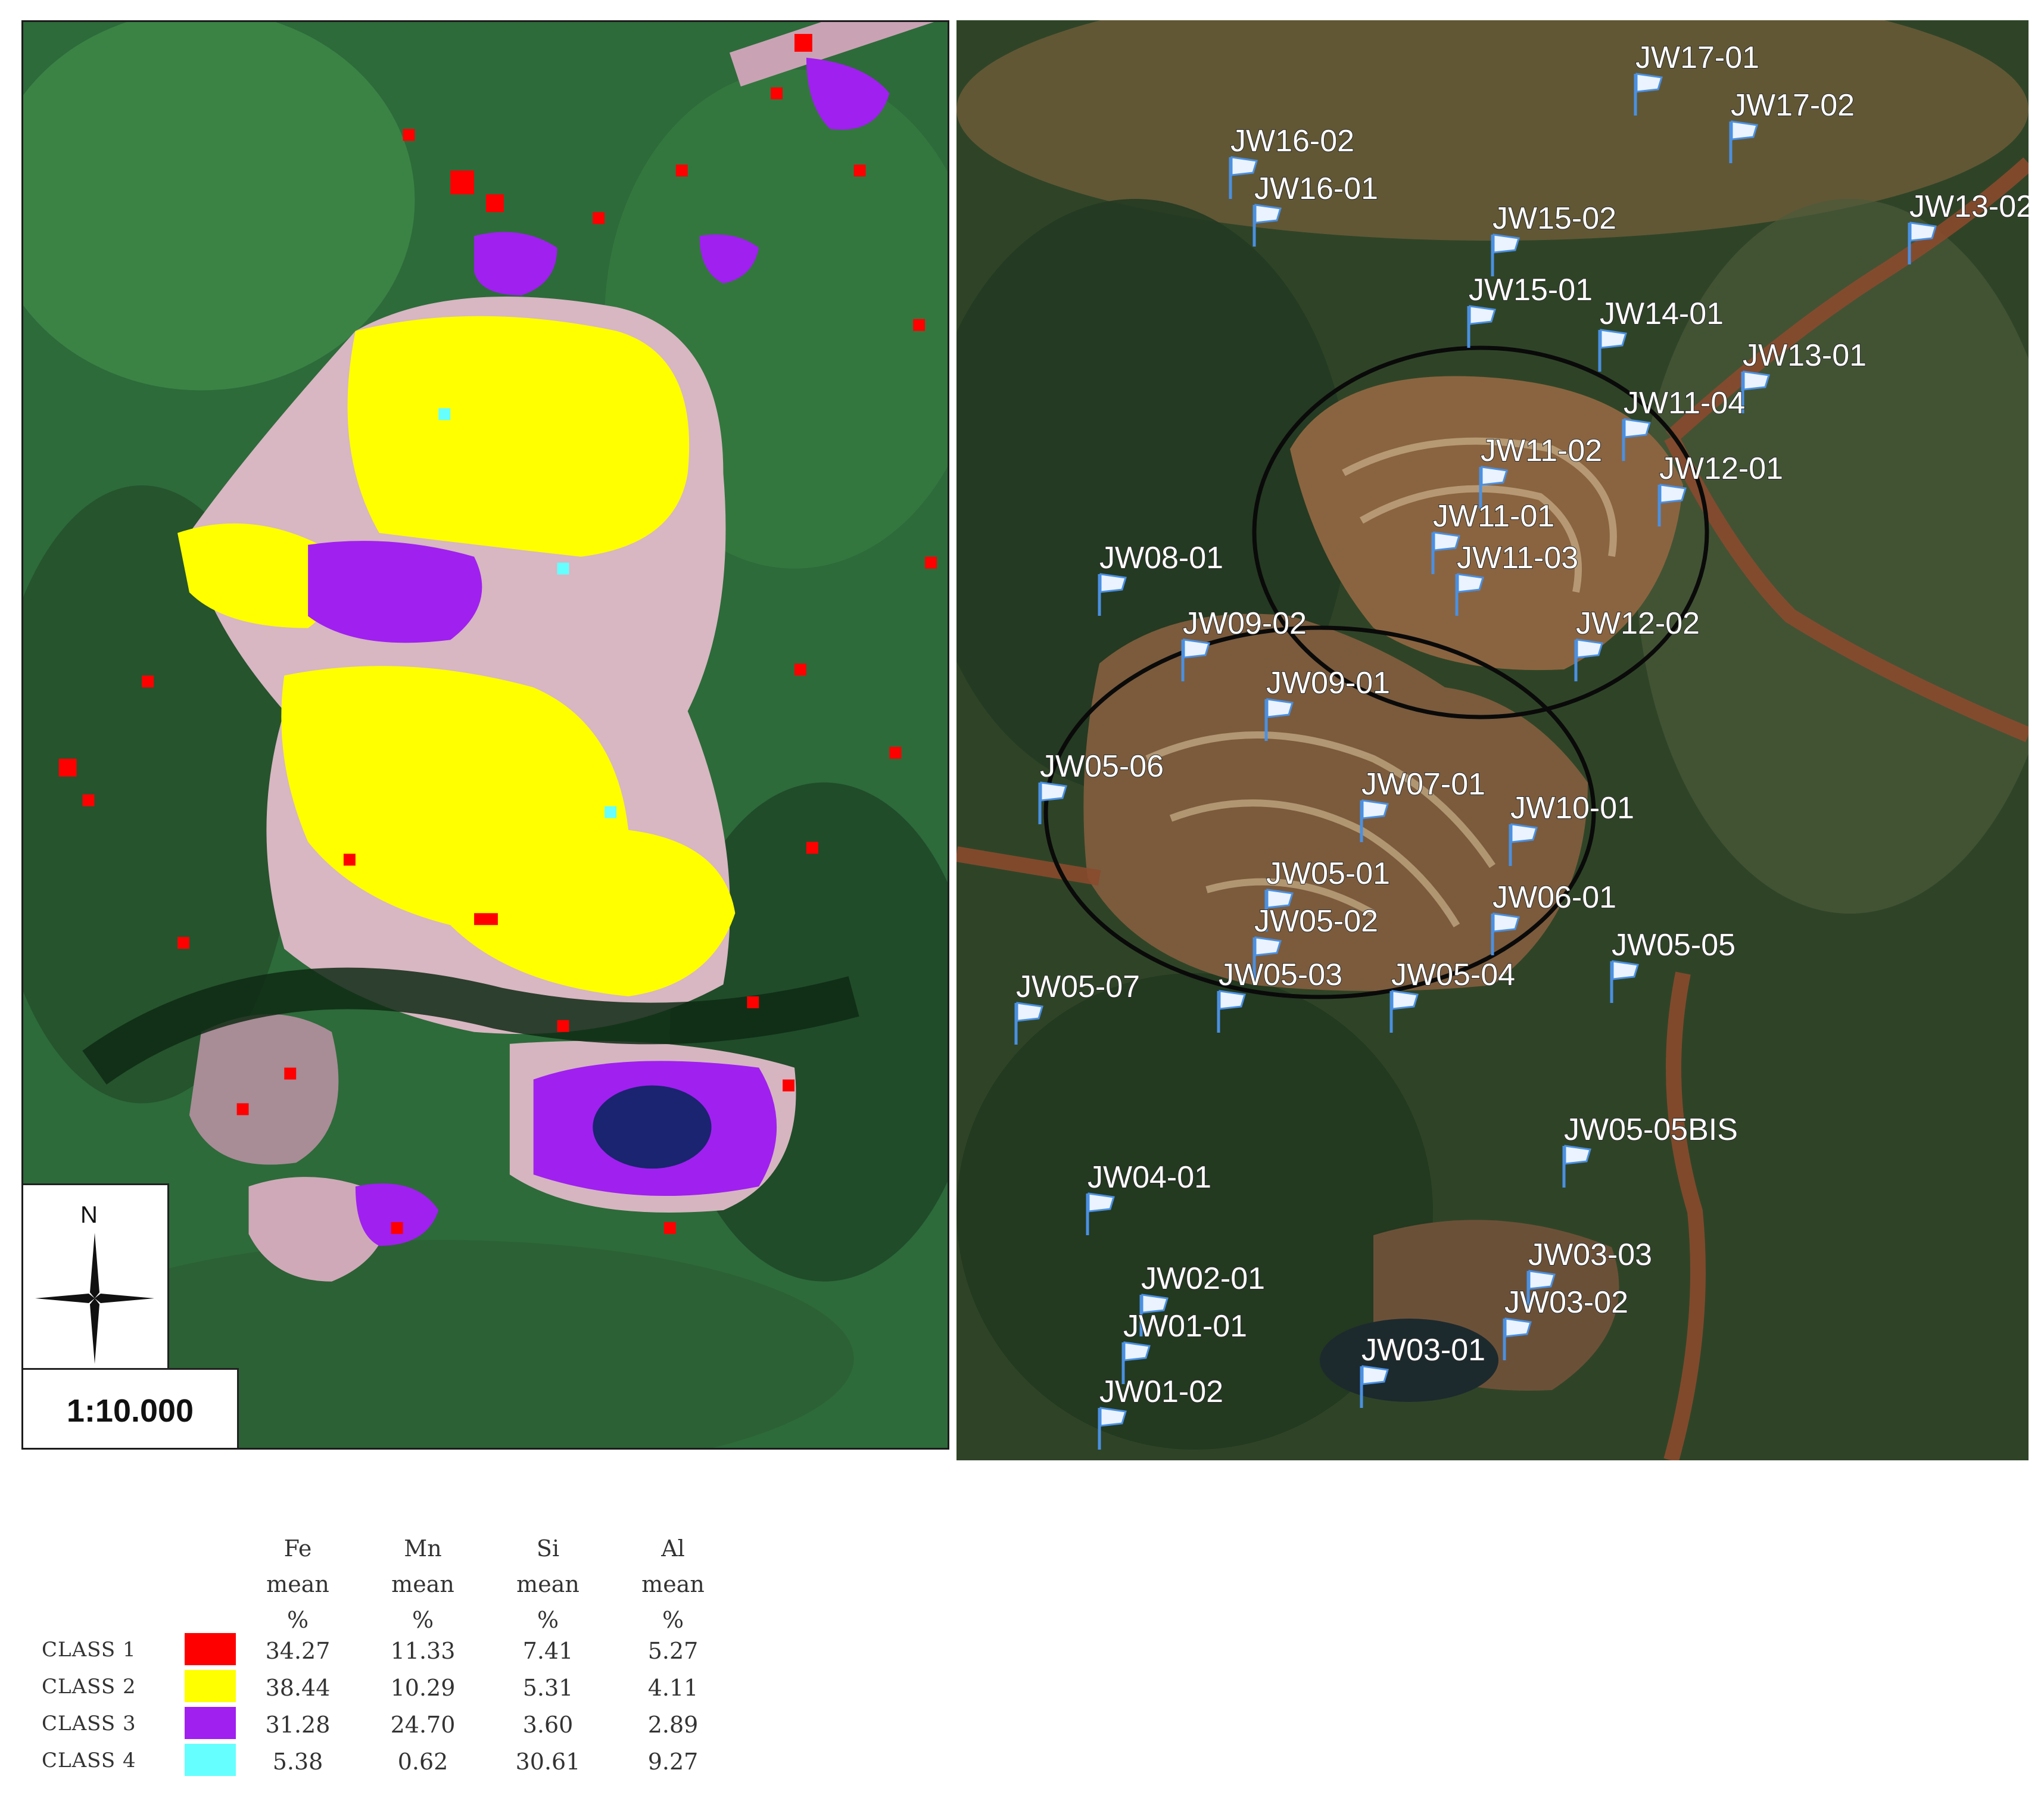 Image resolution: width=2044 pixels, height=1801 pixels. I want to click on header-element: Al, so click(673, 1548).